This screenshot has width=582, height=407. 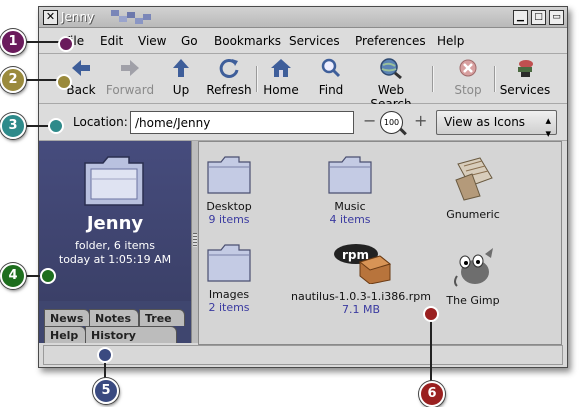 What do you see at coordinates (66, 44) in the screenshot?
I see `callout-1-dot` at bounding box center [66, 44].